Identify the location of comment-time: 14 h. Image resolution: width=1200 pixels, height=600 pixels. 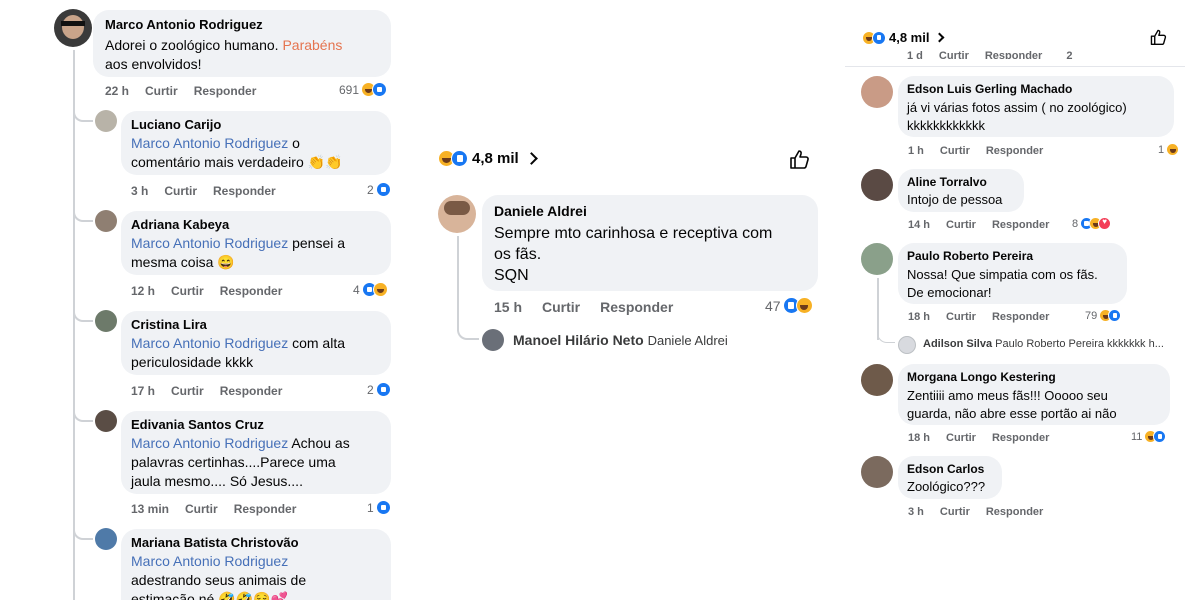
(919, 225).